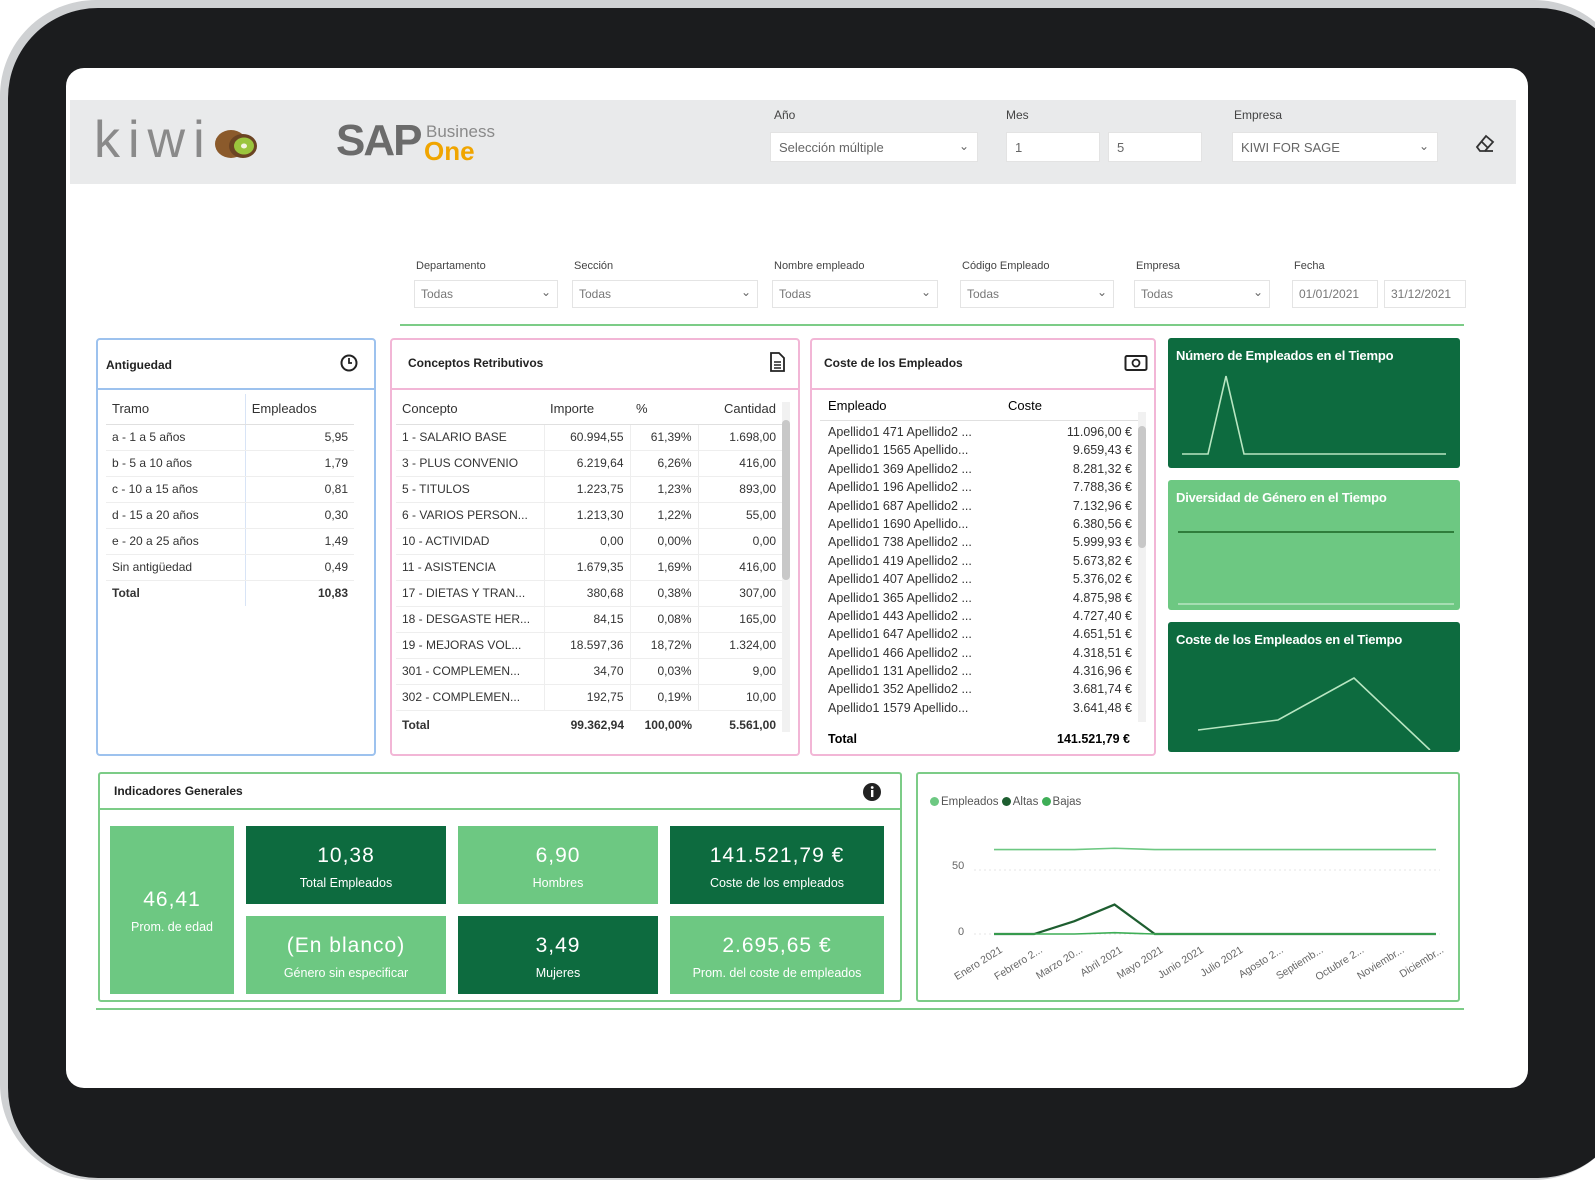 The width and height of the screenshot is (1595, 1180). What do you see at coordinates (1102, 671) in the screenshot?
I see `coste-cell: 4.316,96 €` at bounding box center [1102, 671].